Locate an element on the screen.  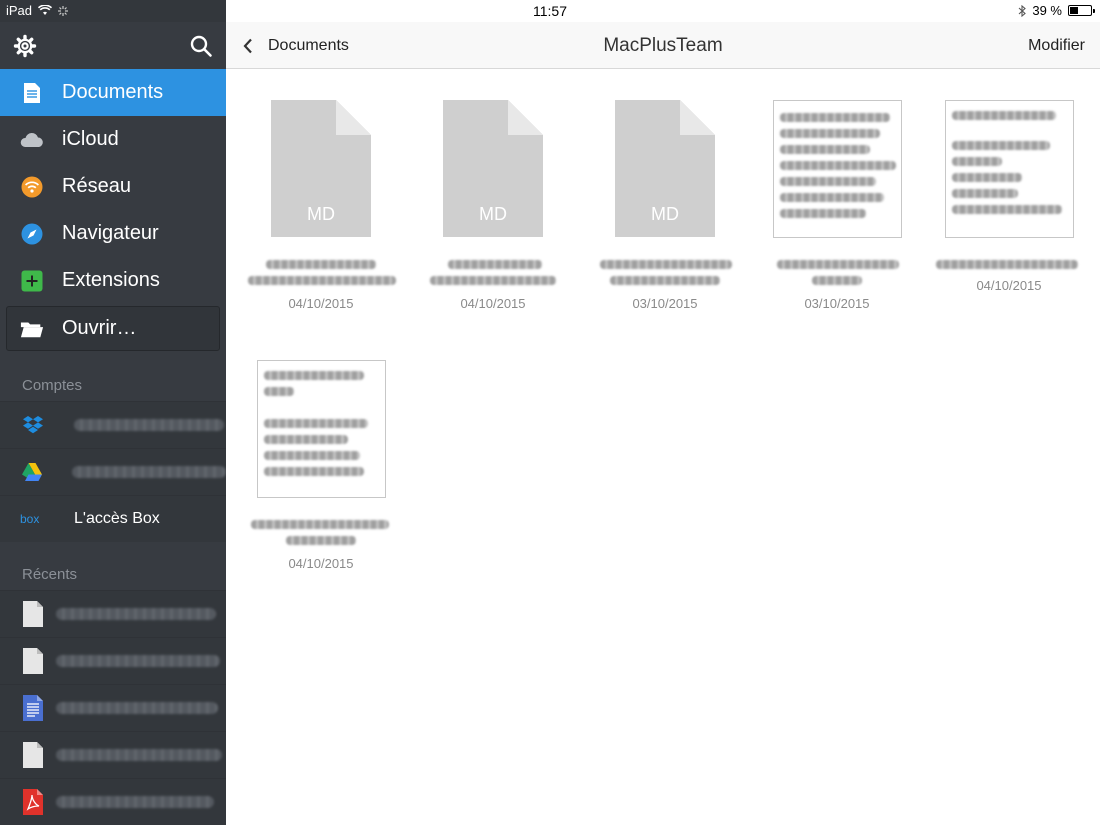
sidebar-item-browser: Navigateur is located at coordinates (113, 233).